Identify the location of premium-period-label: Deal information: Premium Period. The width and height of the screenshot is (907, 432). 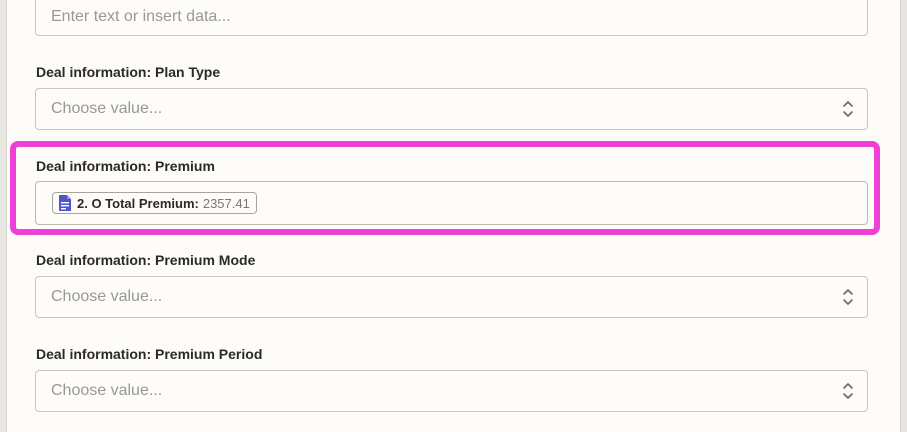
(149, 354).